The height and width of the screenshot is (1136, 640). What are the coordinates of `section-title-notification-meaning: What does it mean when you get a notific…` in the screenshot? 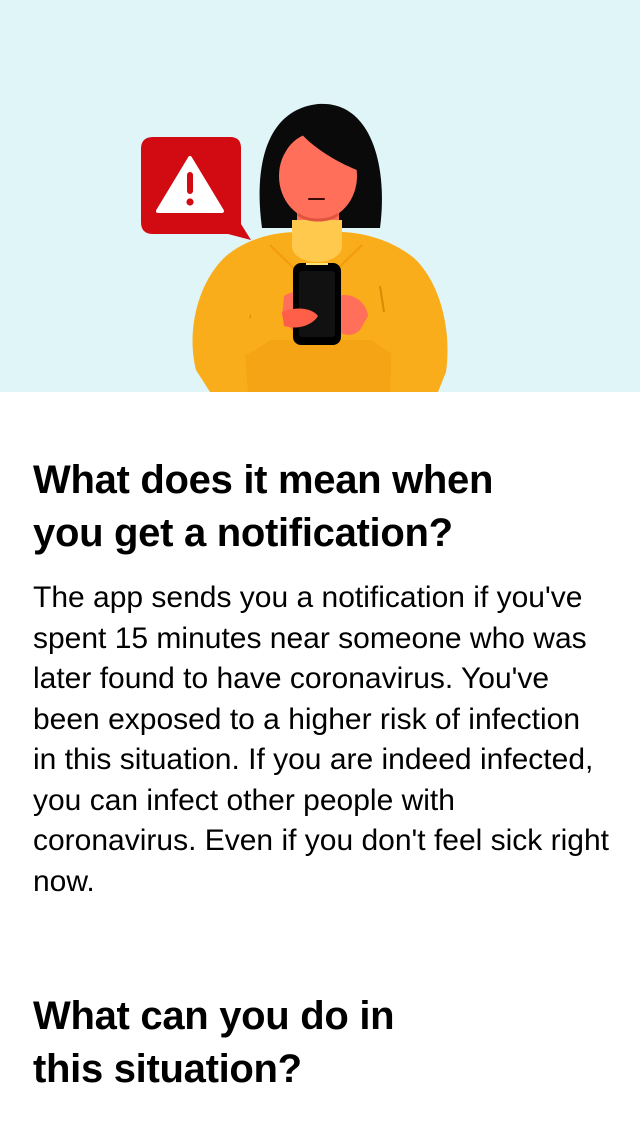 It's located at (263, 506).